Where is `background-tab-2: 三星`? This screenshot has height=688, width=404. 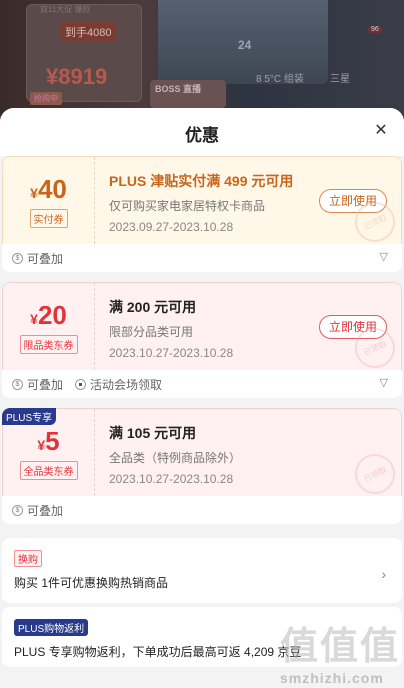 background-tab-2: 三星 is located at coordinates (340, 79).